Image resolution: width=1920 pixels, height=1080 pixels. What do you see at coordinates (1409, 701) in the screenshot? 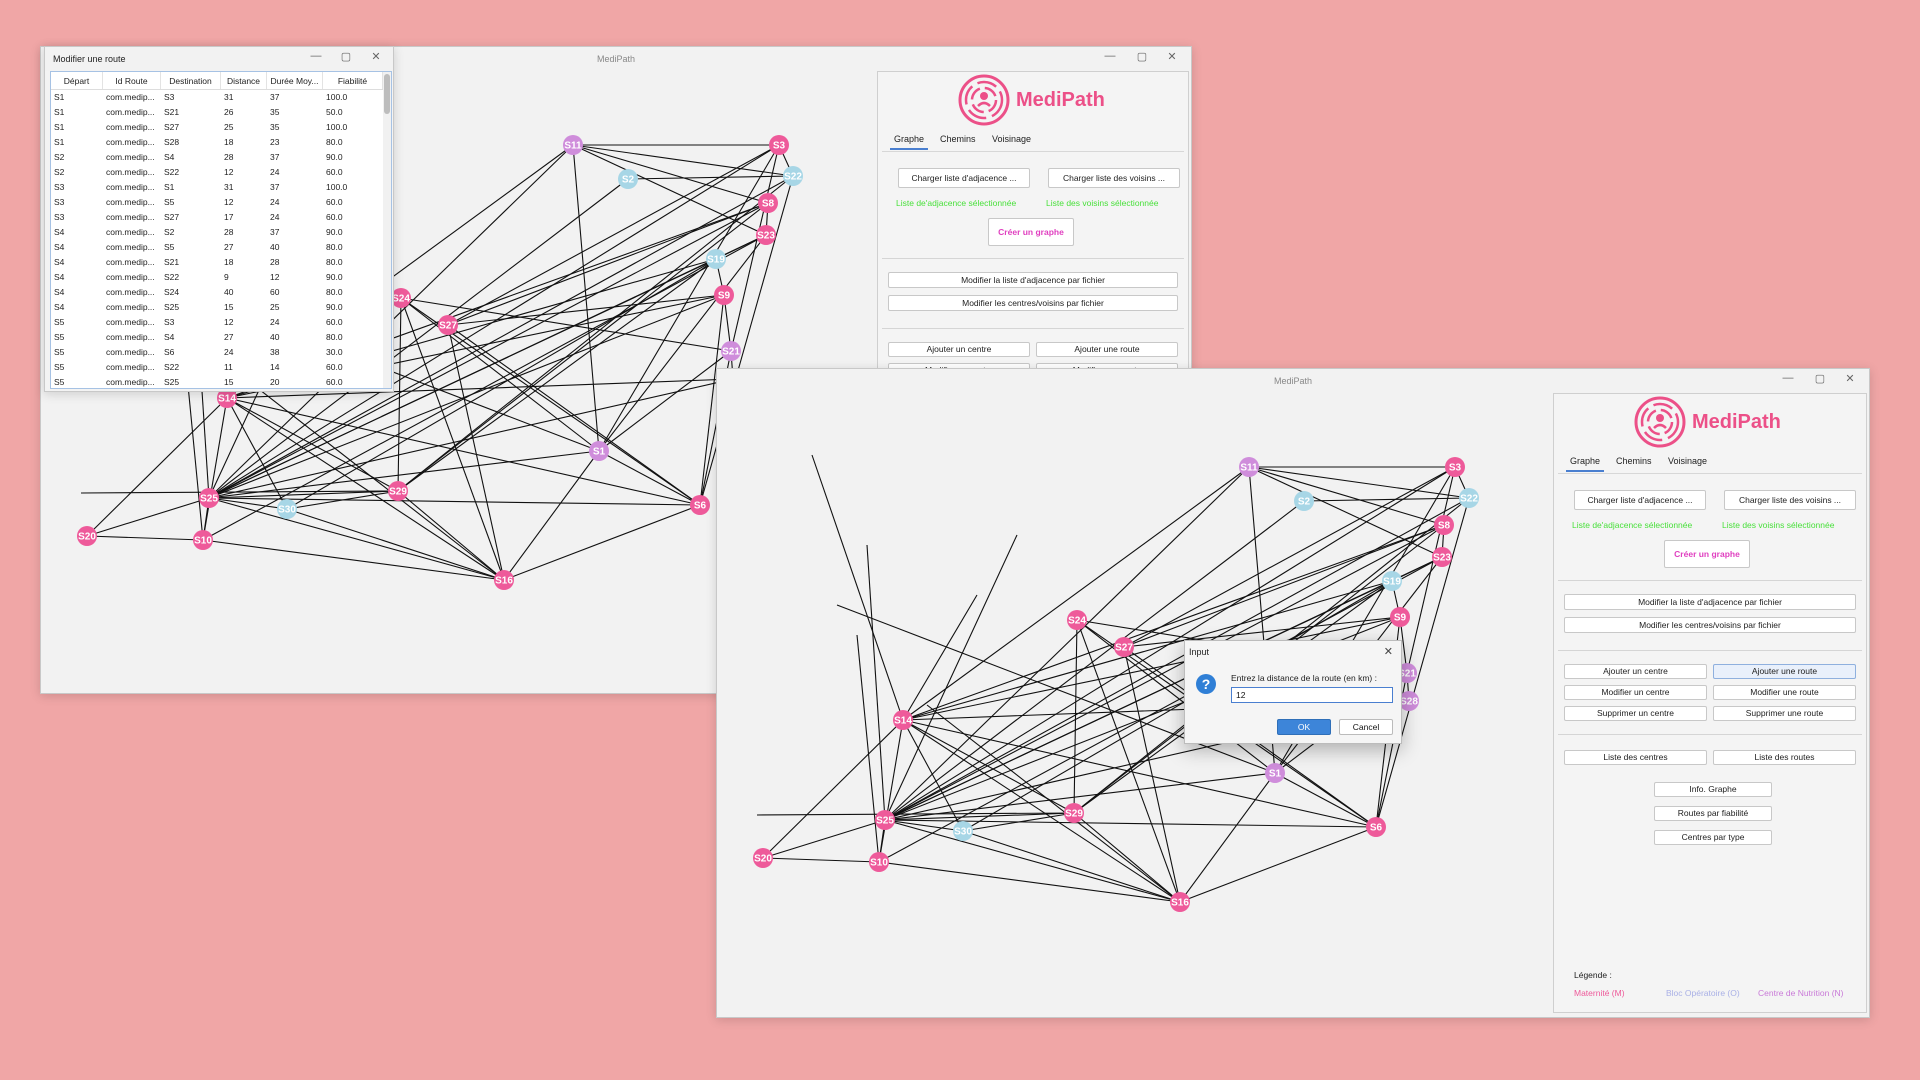
I see `graph-node: S28` at bounding box center [1409, 701].